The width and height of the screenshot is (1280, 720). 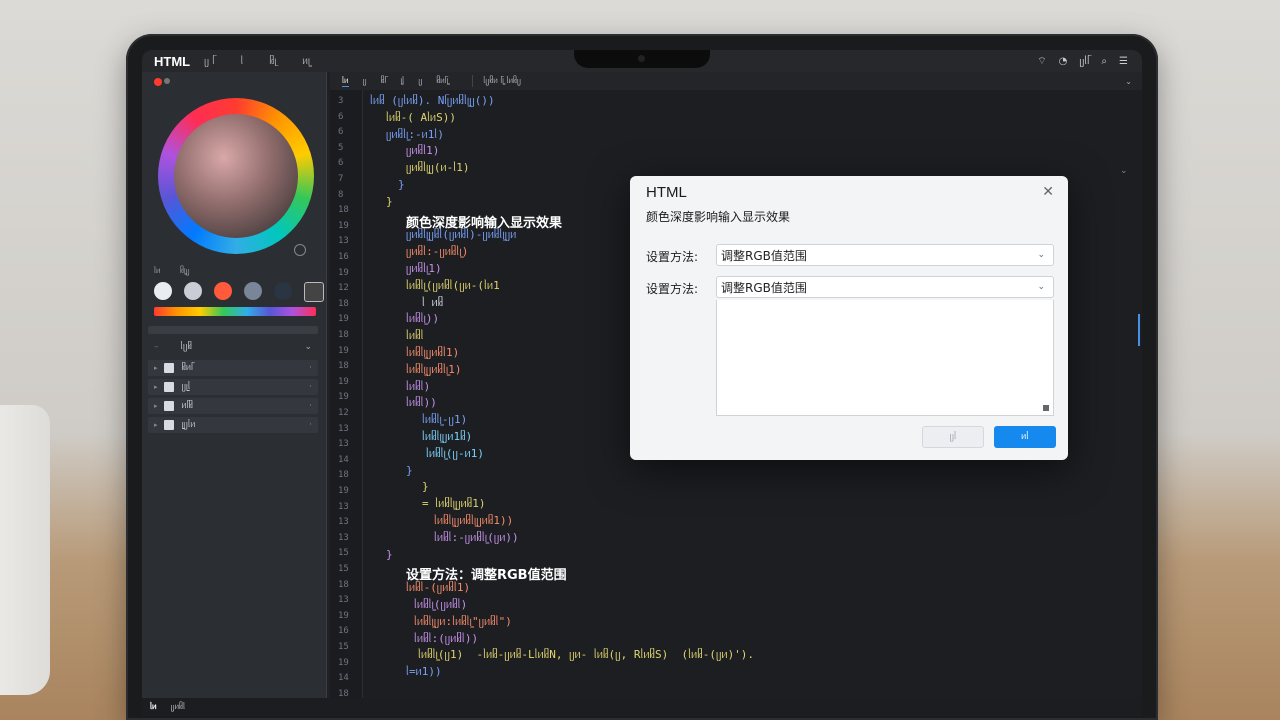 What do you see at coordinates (1046, 408) in the screenshot?
I see `resize-grip-icon` at bounding box center [1046, 408].